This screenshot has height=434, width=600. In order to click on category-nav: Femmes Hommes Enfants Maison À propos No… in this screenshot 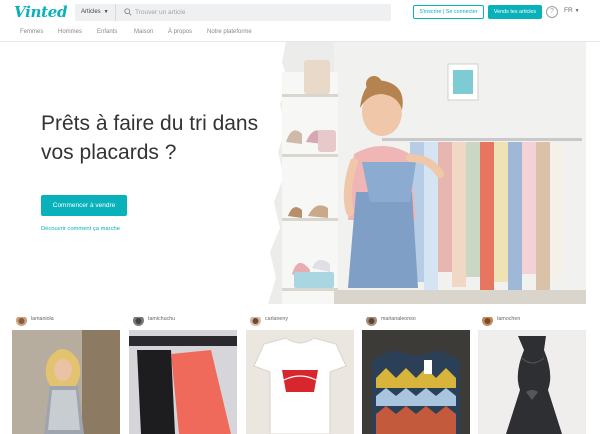, I will do `click(300, 33)`.